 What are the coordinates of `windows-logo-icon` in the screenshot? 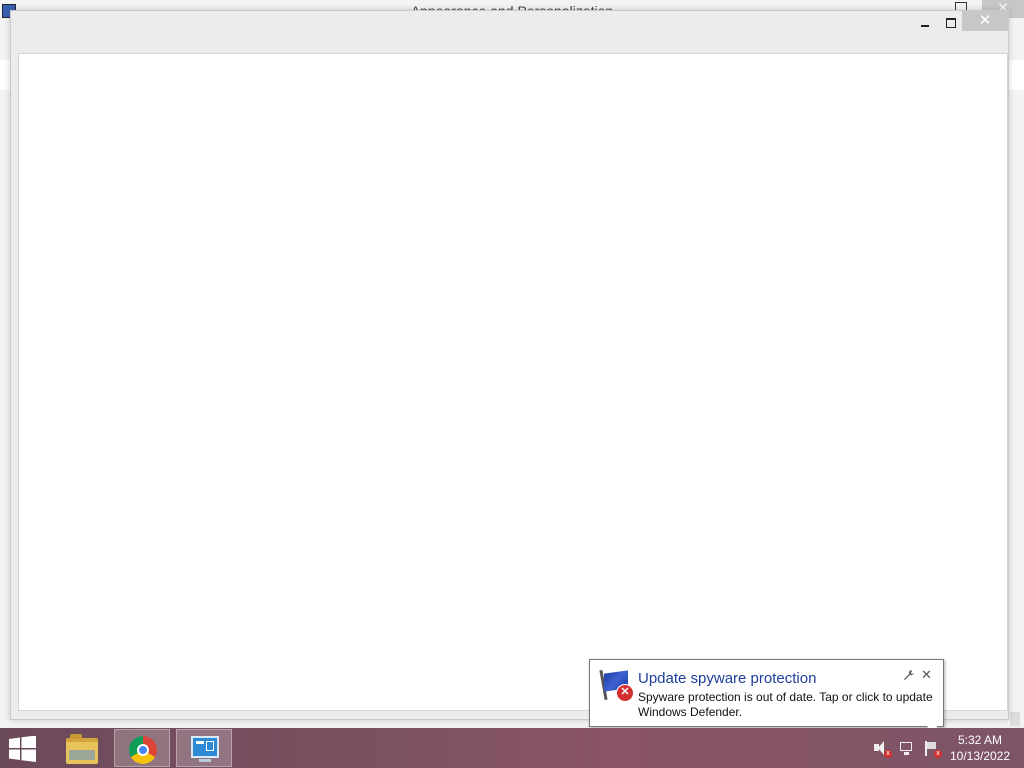 It's located at (22, 748).